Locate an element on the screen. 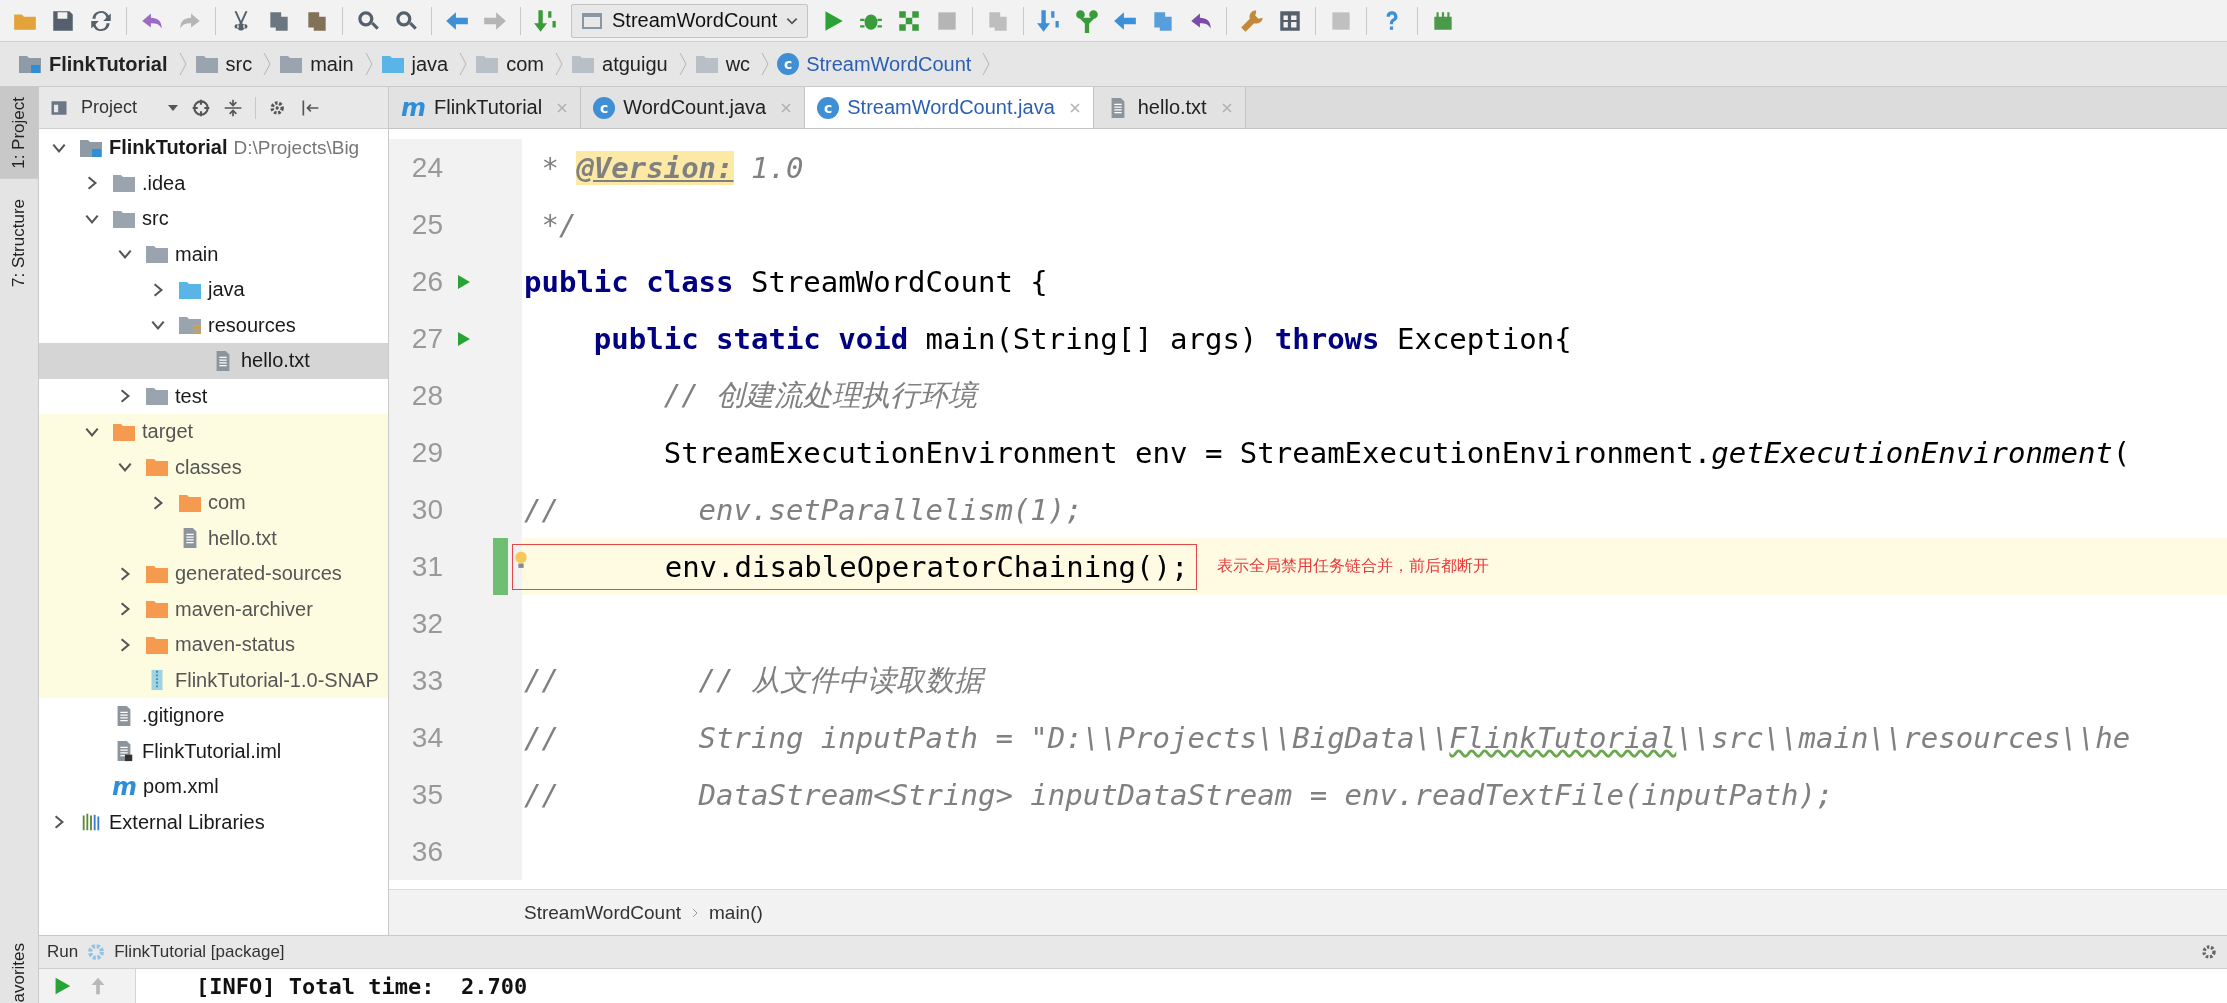 This screenshot has height=1003, width=2227. tree-label: maven-archiver is located at coordinates (244, 609).